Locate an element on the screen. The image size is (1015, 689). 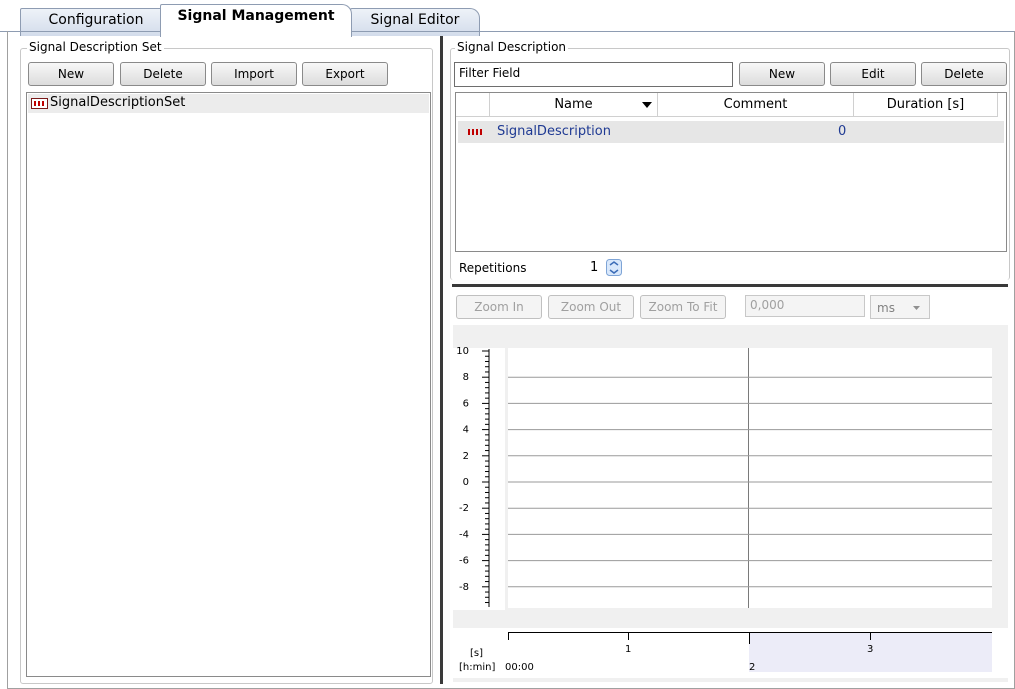
y-tick-label: -8 is located at coordinates (464, 587).